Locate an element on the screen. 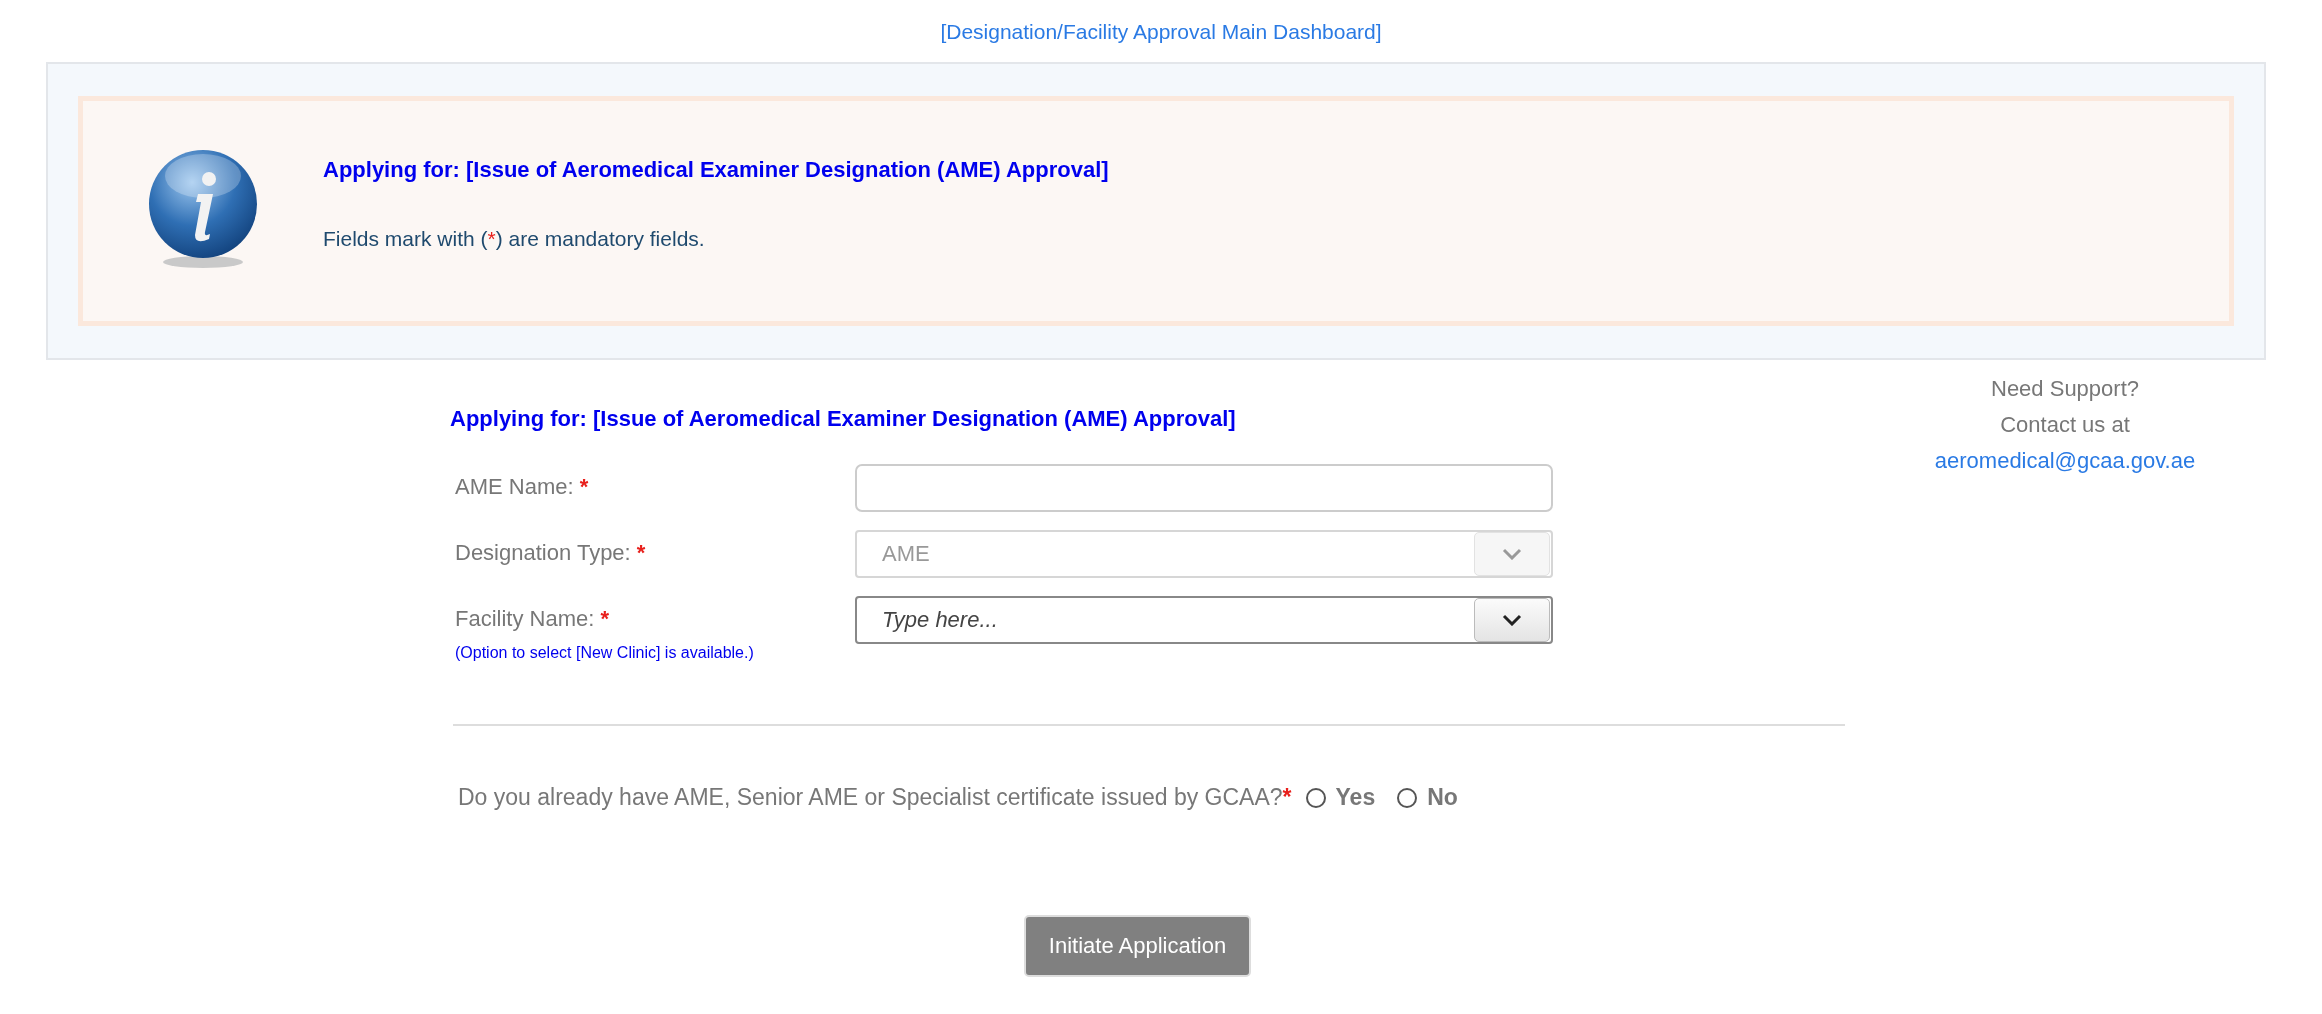 The image size is (2322, 1014). radio-label: Yes is located at coordinates (1355, 797).